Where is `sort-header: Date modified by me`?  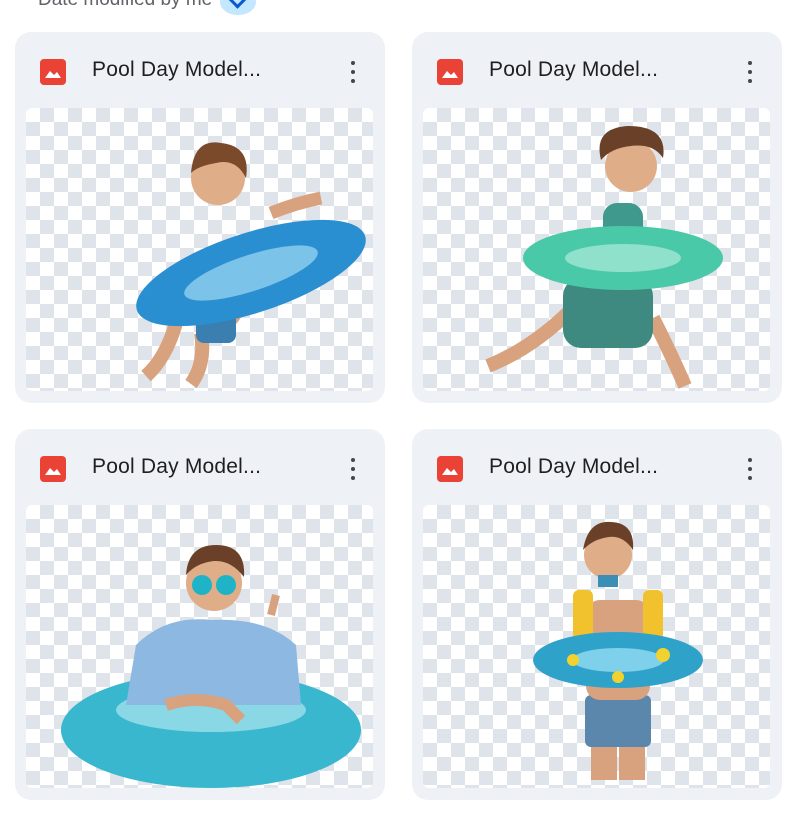
sort-header: Date modified by me is located at coordinates (147, 7).